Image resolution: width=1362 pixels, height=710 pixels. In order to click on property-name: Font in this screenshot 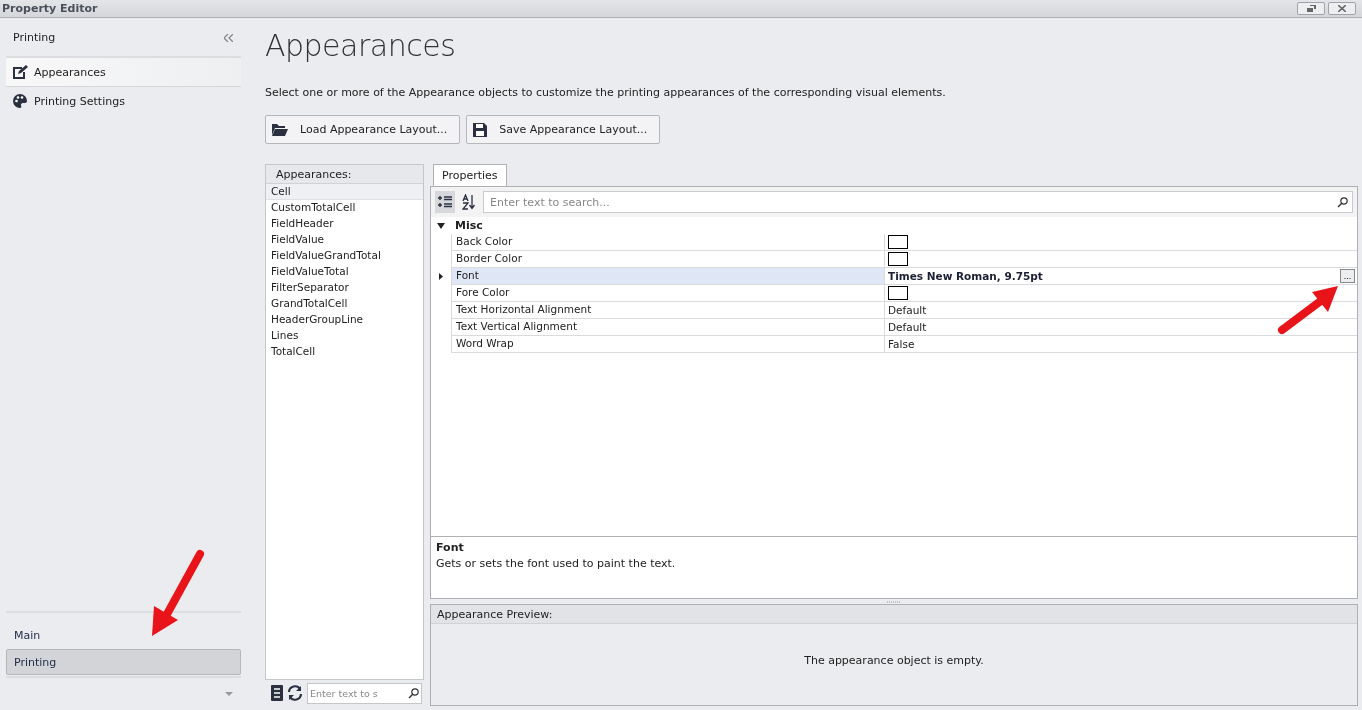, I will do `click(667, 276)`.